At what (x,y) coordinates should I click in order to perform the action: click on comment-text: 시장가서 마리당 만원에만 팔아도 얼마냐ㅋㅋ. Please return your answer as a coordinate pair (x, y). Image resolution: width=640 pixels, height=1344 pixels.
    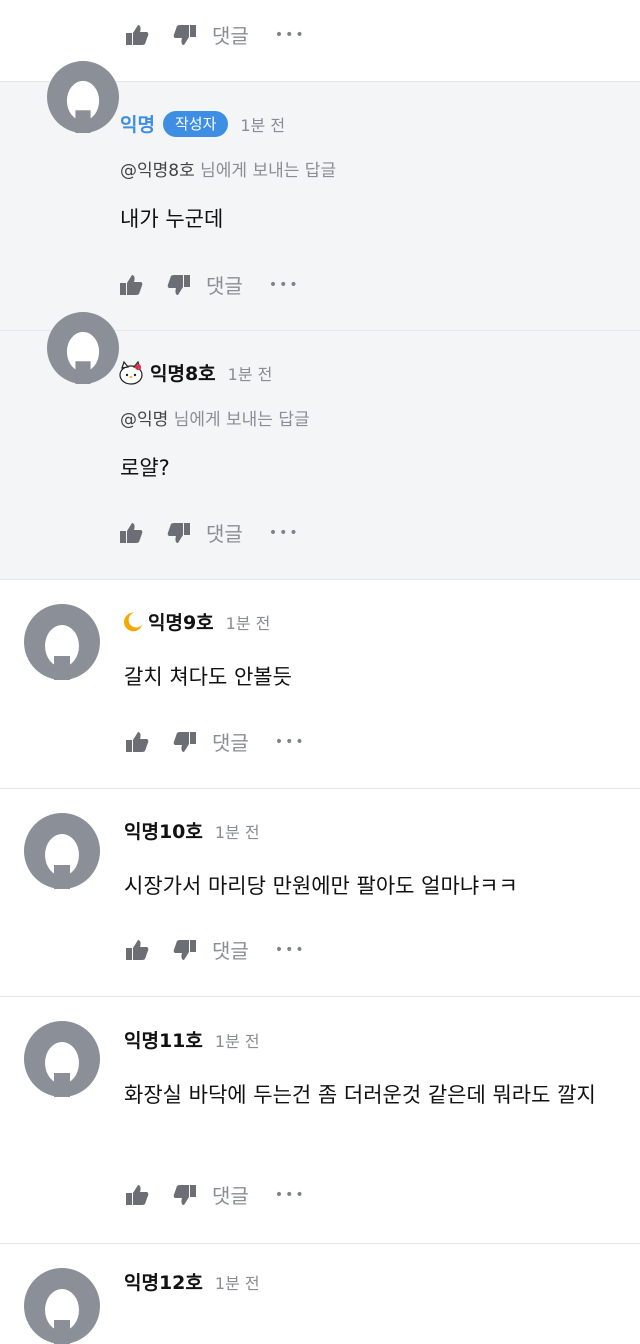
    Looking at the image, I should click on (321, 886).